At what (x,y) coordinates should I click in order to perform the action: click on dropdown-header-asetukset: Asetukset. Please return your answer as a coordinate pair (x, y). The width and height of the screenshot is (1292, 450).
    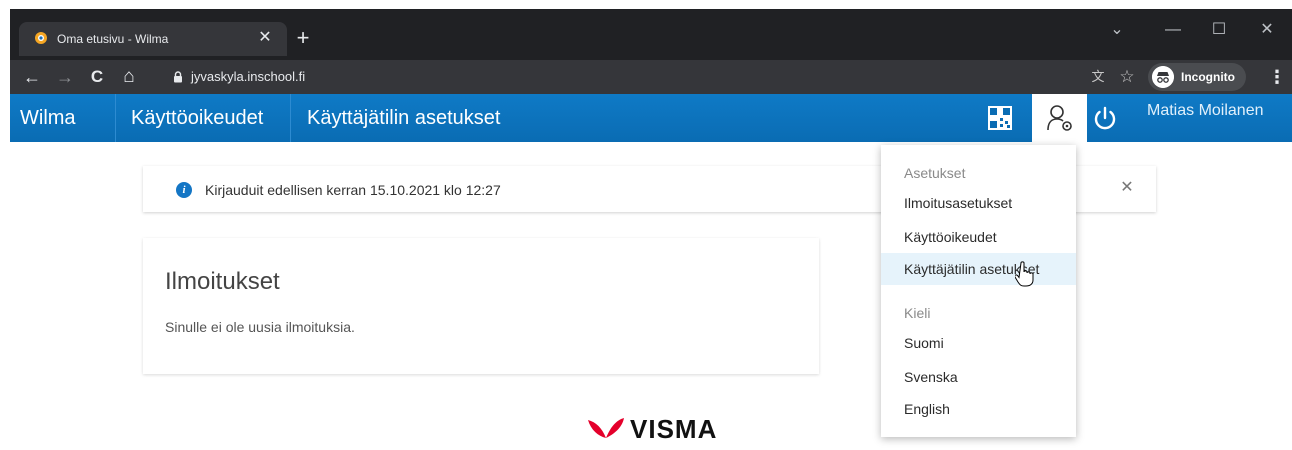
    Looking at the image, I should click on (935, 173).